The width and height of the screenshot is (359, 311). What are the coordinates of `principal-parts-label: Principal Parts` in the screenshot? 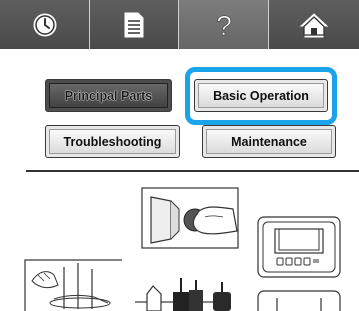 It's located at (108, 95).